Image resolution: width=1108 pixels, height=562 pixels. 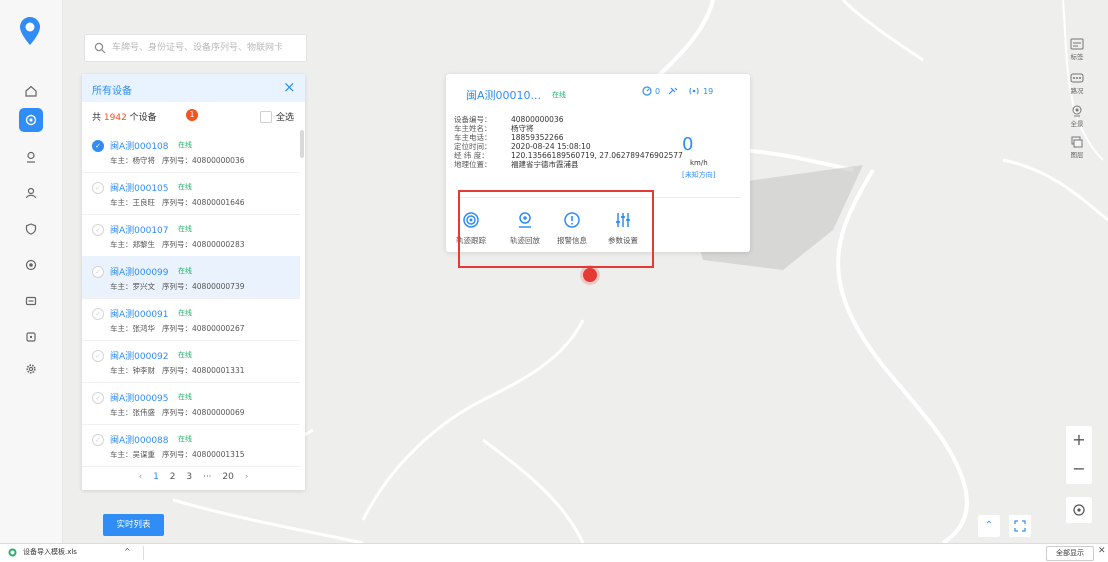 What do you see at coordinates (144, 160) in the screenshot?
I see `owner-name: 杨守将` at bounding box center [144, 160].